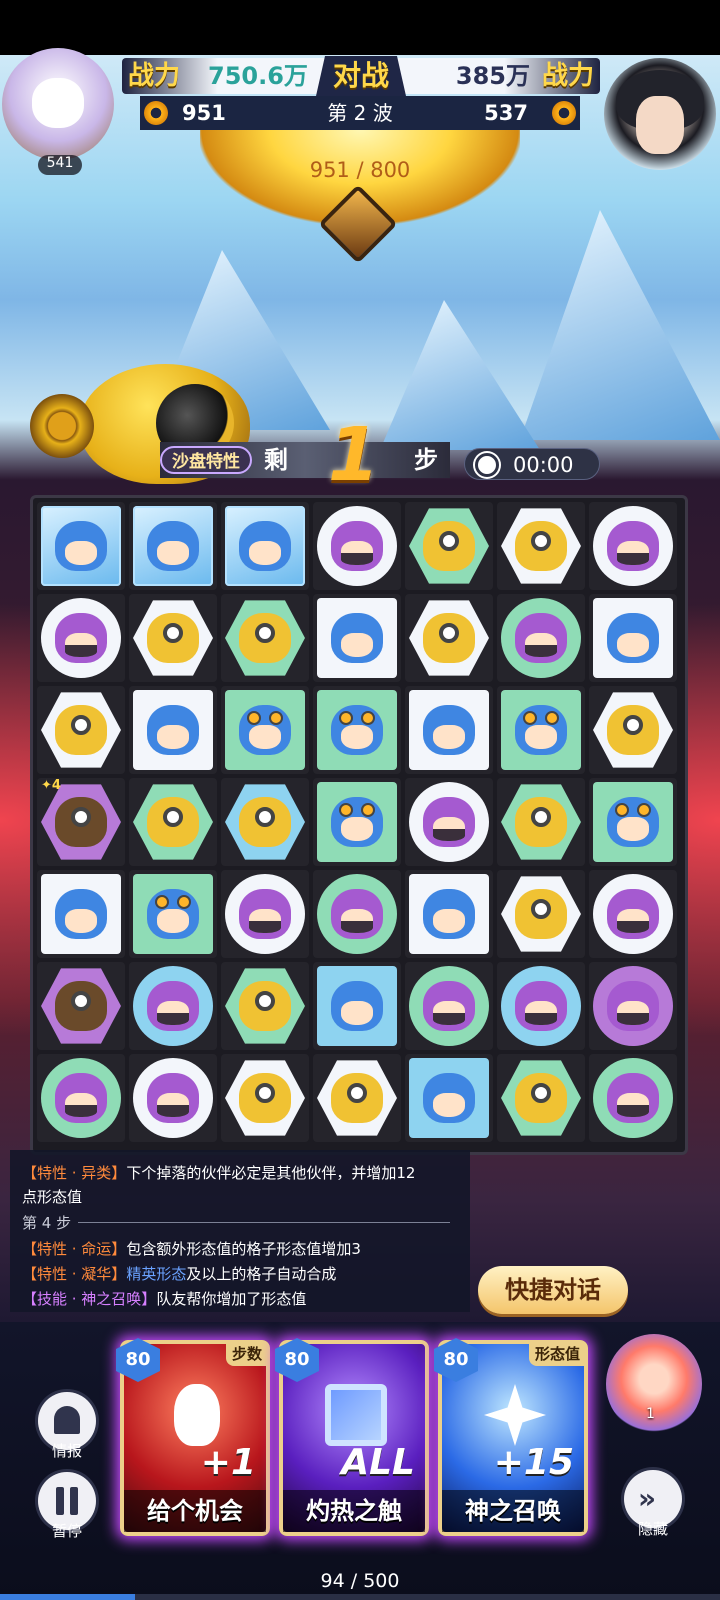  Describe the element at coordinates (74, 1501) in the screenshot. I see `pause-icon` at that location.